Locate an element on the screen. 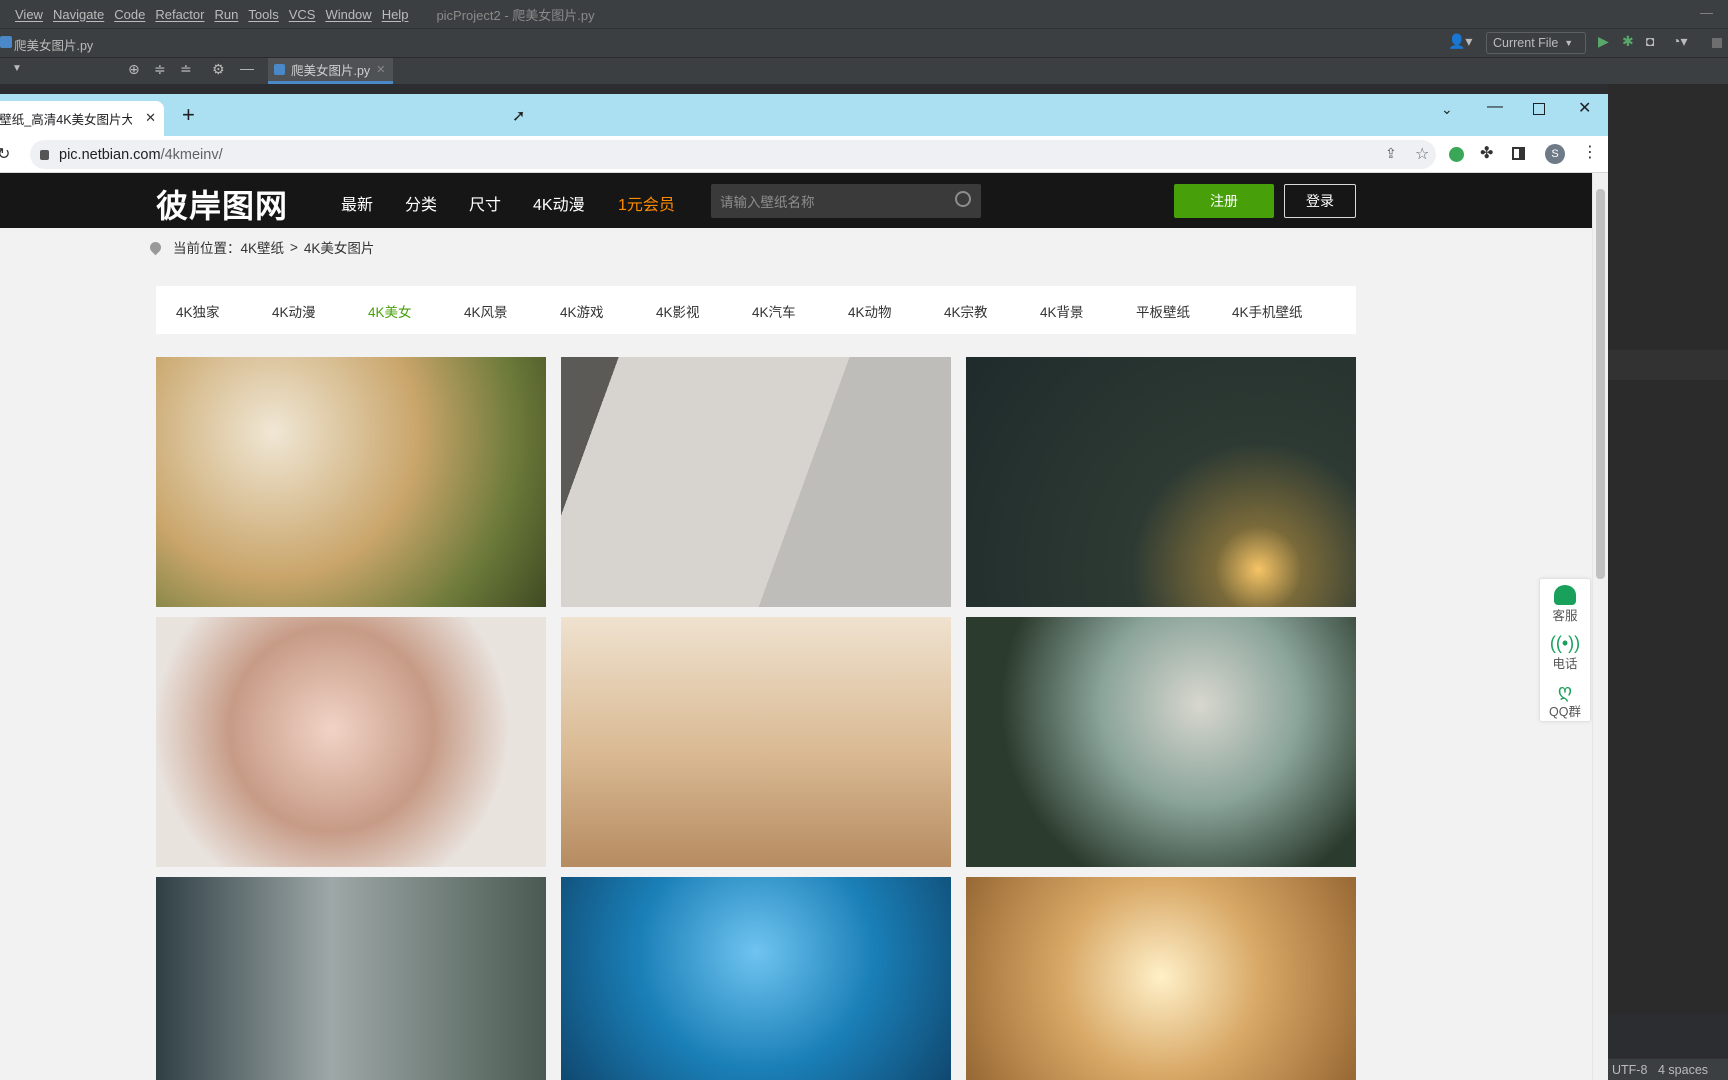 This screenshot has height=1080, width=1728. extensions-puzzle-icon: ✤ is located at coordinates (1486, 153).